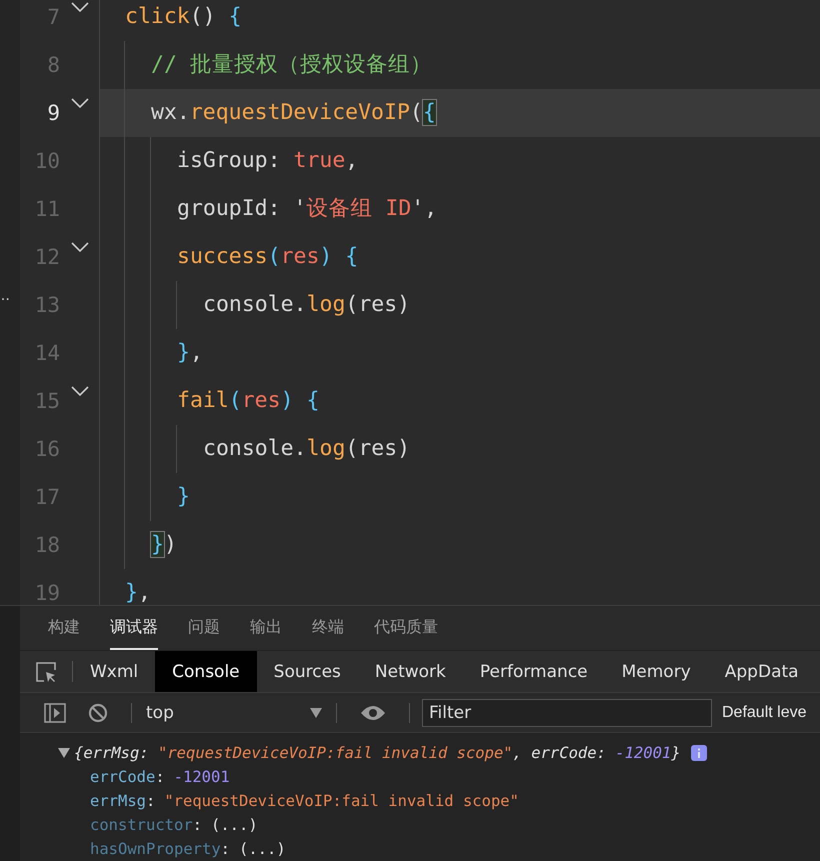 The height and width of the screenshot is (861, 820). I want to click on property-value: "requestDeviceVoIP:fail invalid scope", so click(341, 801).